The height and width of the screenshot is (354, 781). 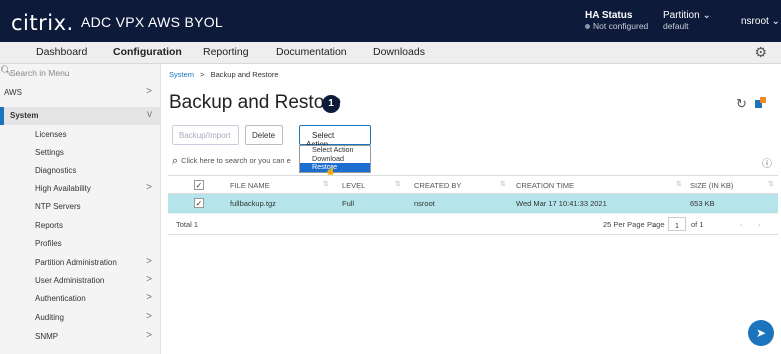 I want to click on sidebar-item-high-availability: High Availability >, so click(x=80, y=189).